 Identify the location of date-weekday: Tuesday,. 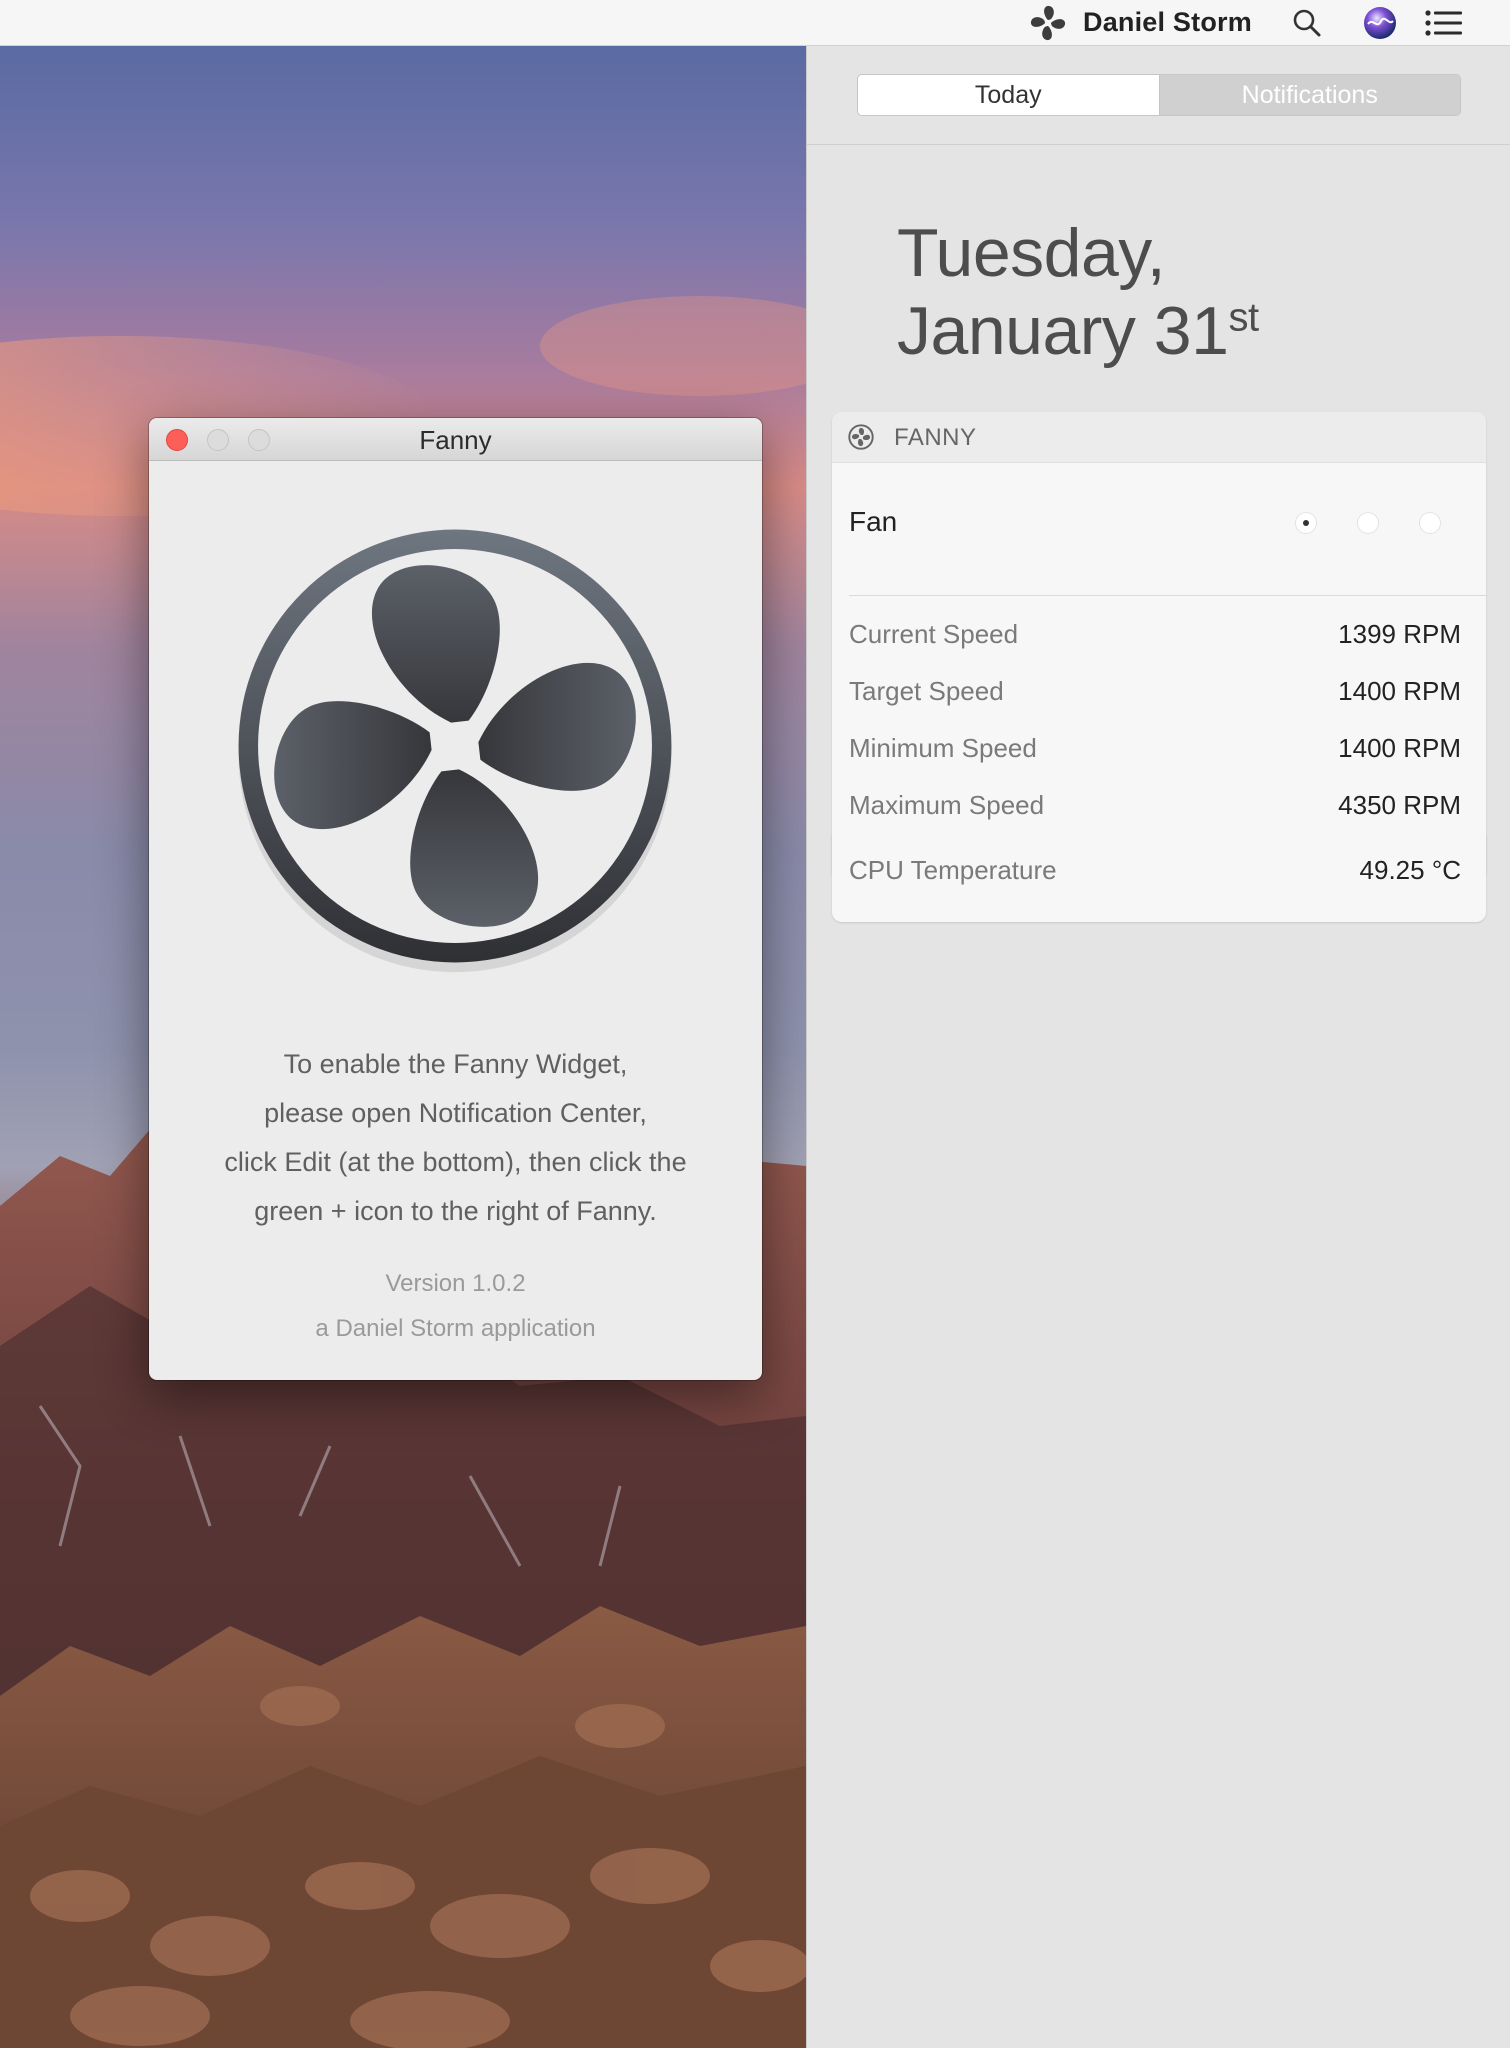
(1031, 253).